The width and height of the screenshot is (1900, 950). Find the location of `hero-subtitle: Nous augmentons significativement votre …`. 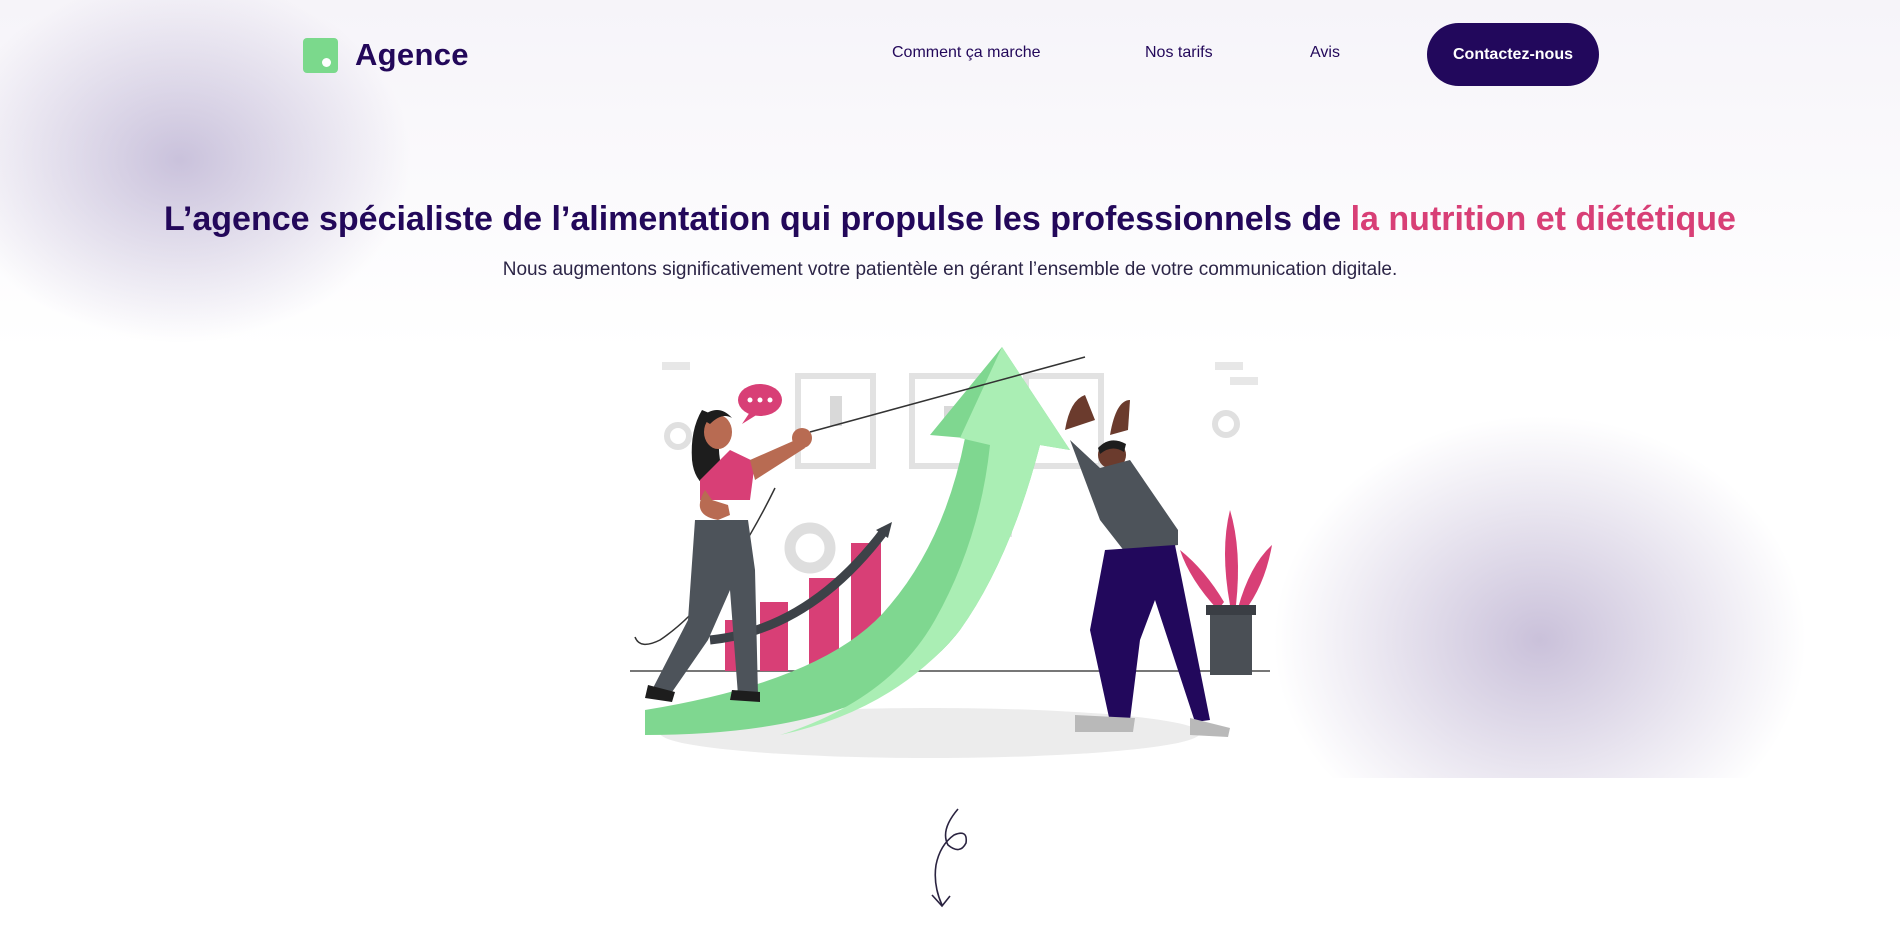

hero-subtitle: Nous augmentons significativement votre … is located at coordinates (950, 269).